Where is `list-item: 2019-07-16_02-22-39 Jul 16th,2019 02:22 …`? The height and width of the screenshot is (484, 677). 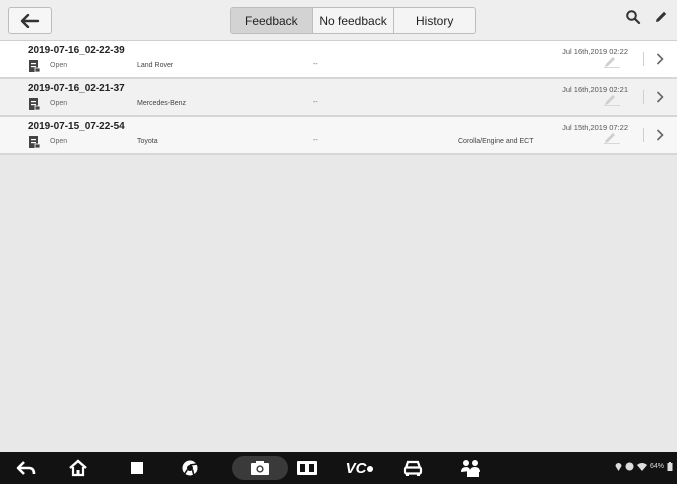 list-item: 2019-07-16_02-22-39 Jul 16th,2019 02:22 … is located at coordinates (338, 60).